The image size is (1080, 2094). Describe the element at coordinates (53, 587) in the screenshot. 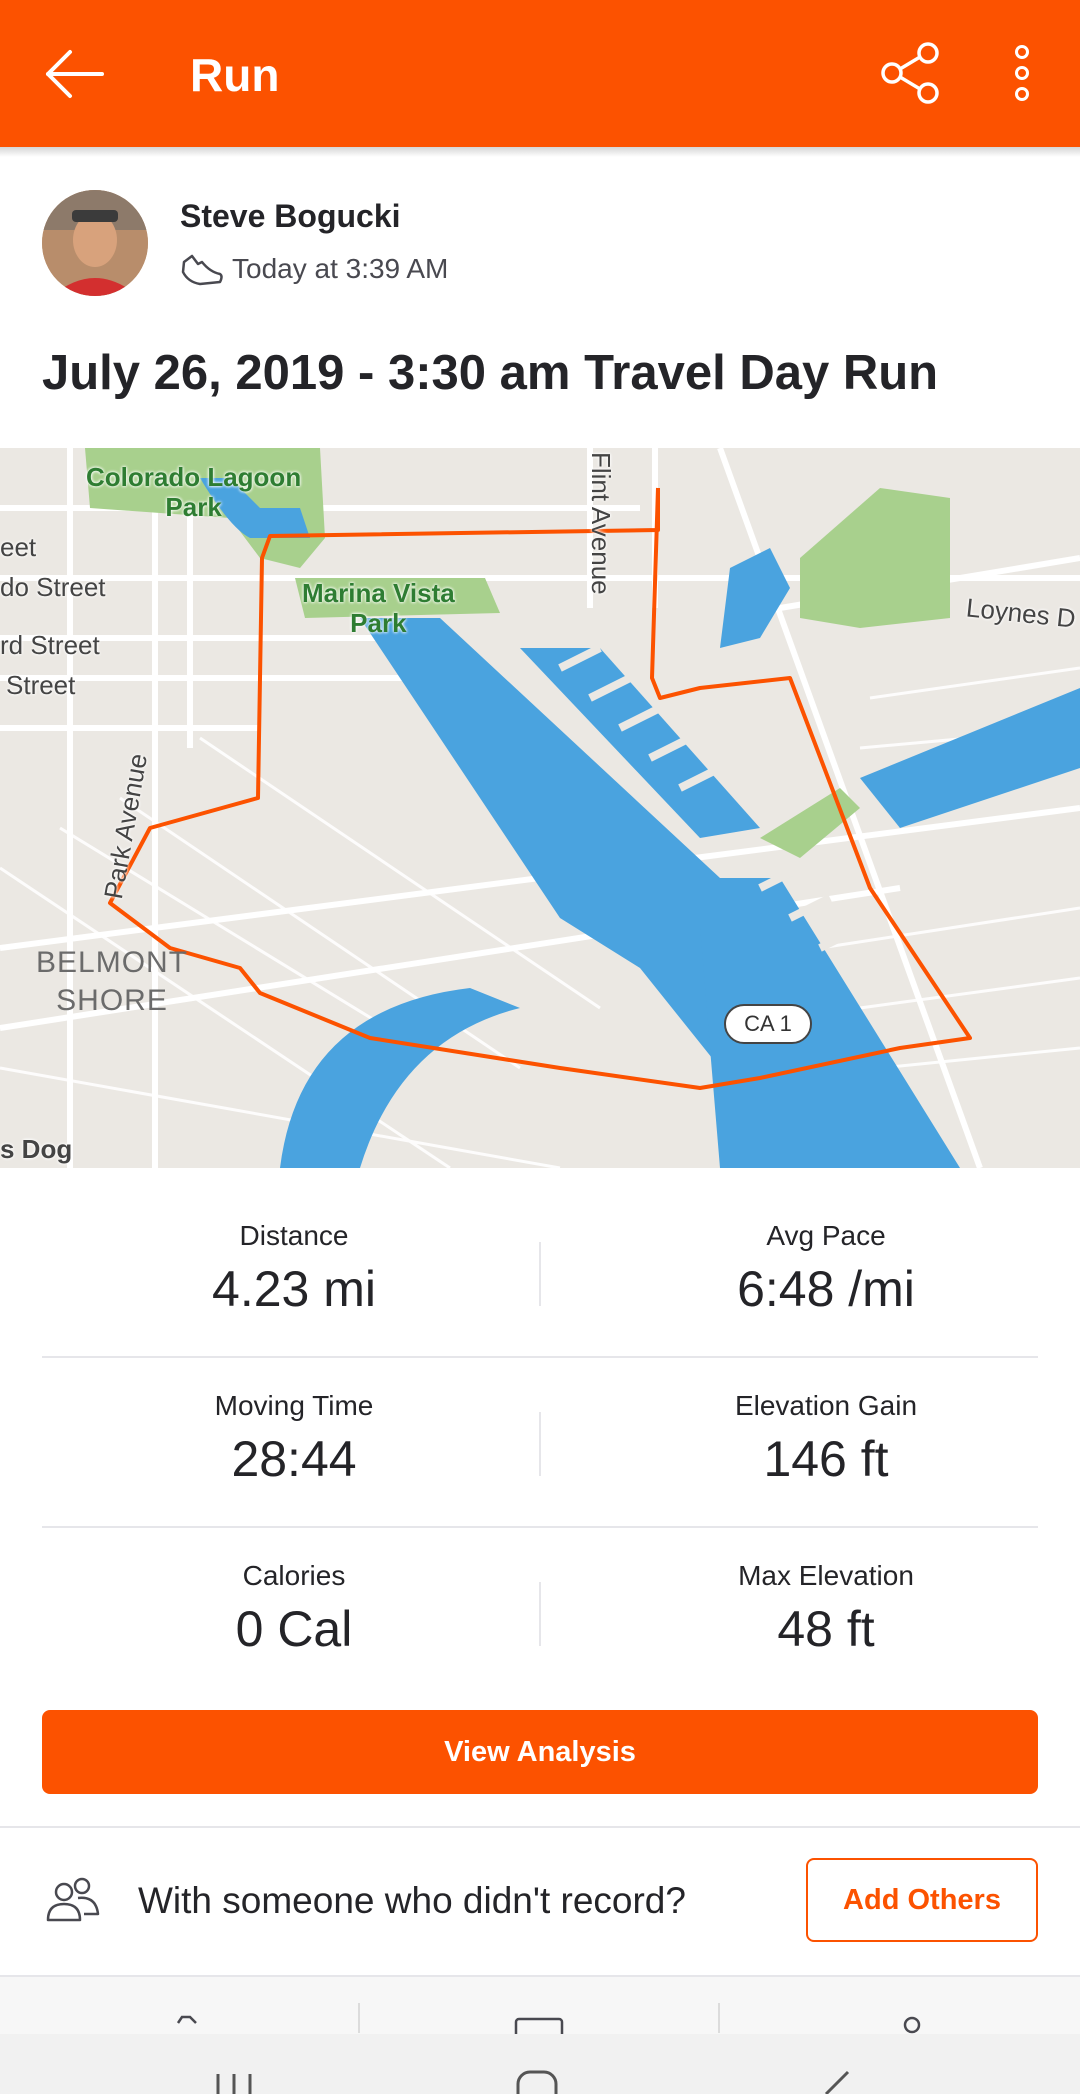

I see `map-label-do-street: do Street` at that location.